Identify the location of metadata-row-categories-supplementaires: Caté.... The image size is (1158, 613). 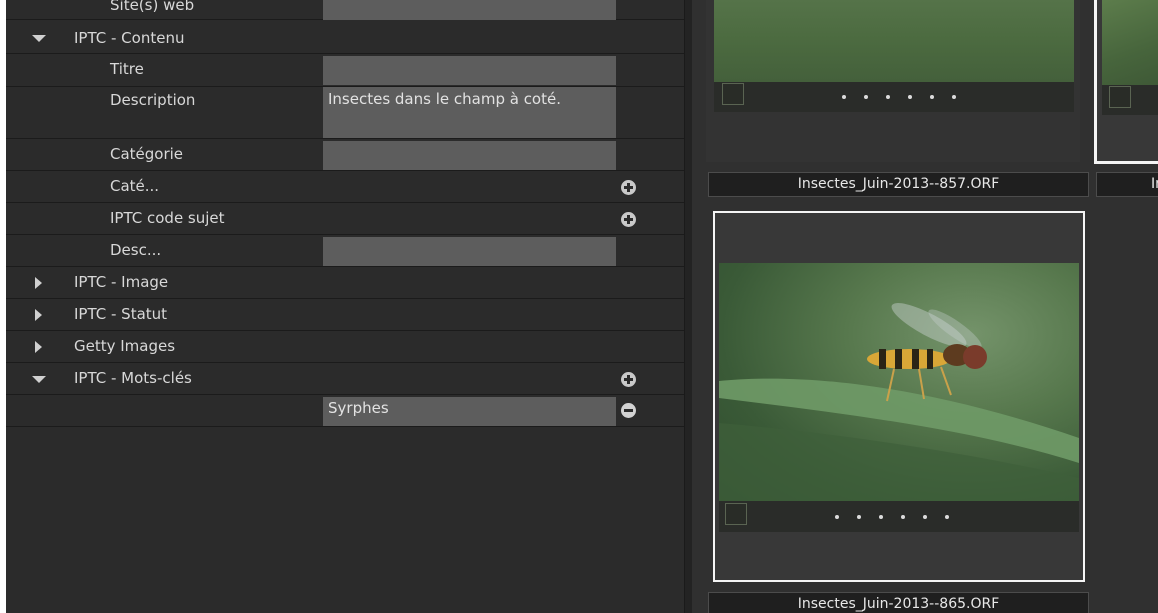
(345, 187).